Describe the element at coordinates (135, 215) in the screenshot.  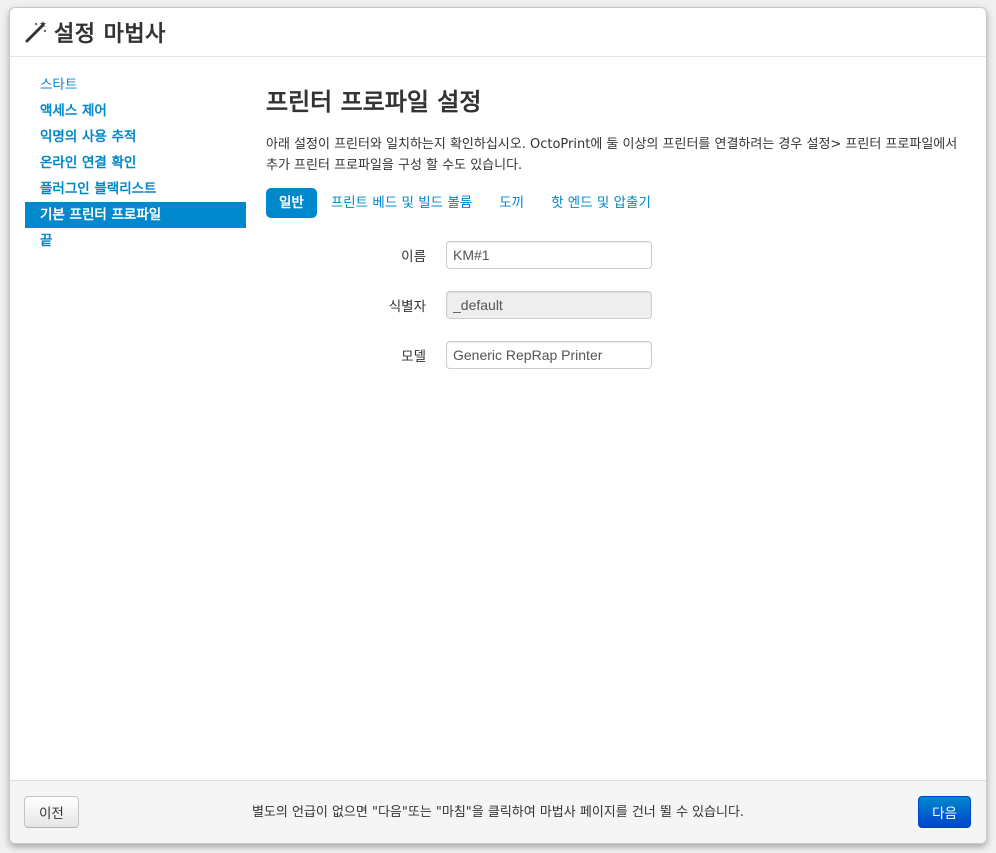
I see `sidebar-item-default-printer-profile: 기본 프린터 프로파일` at that location.